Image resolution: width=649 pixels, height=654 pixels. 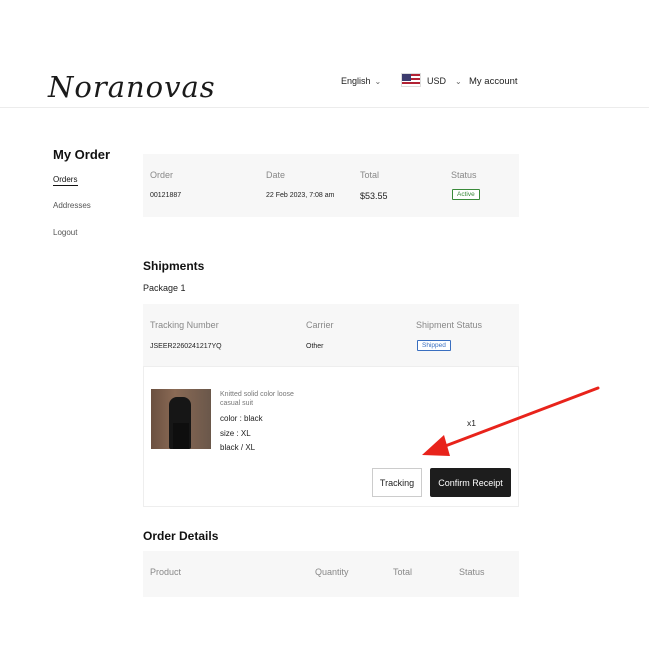 What do you see at coordinates (164, 288) in the screenshot?
I see `package-label: Package 1` at bounding box center [164, 288].